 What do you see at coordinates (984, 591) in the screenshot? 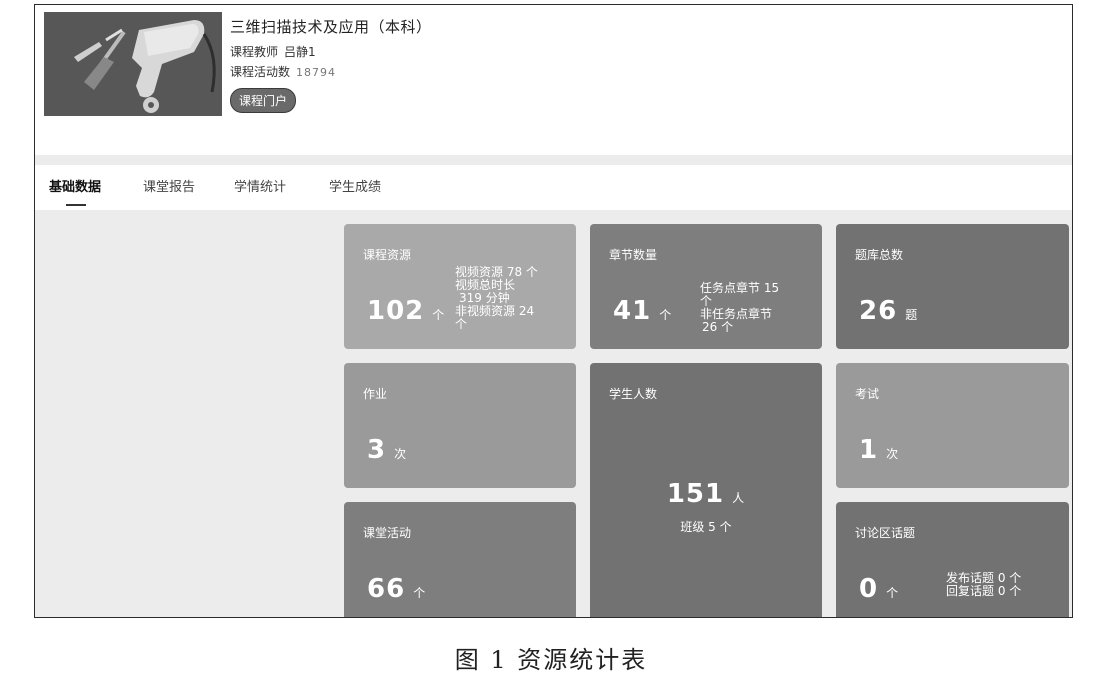
I see `reply-topics: 回复话题 0 个` at bounding box center [984, 591].